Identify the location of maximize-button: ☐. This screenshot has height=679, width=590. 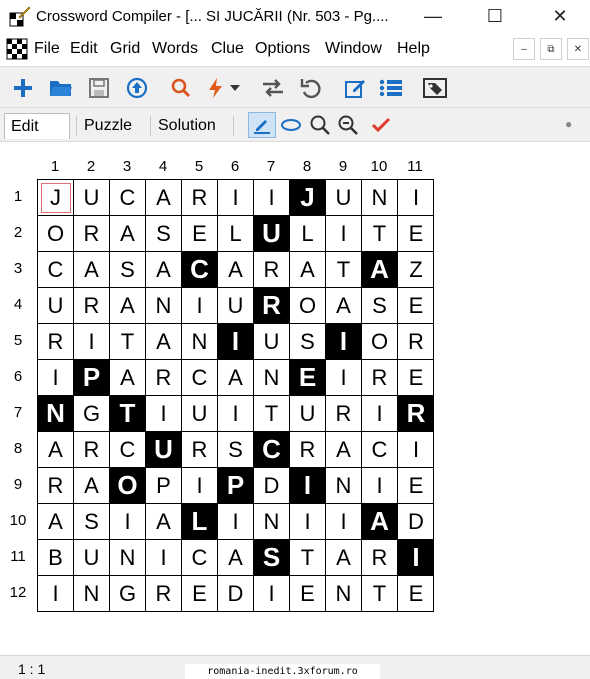
(495, 16).